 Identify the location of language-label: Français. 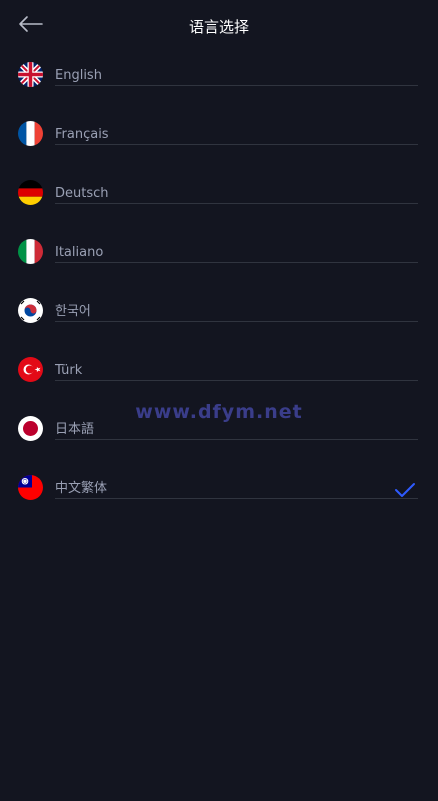
(82, 134).